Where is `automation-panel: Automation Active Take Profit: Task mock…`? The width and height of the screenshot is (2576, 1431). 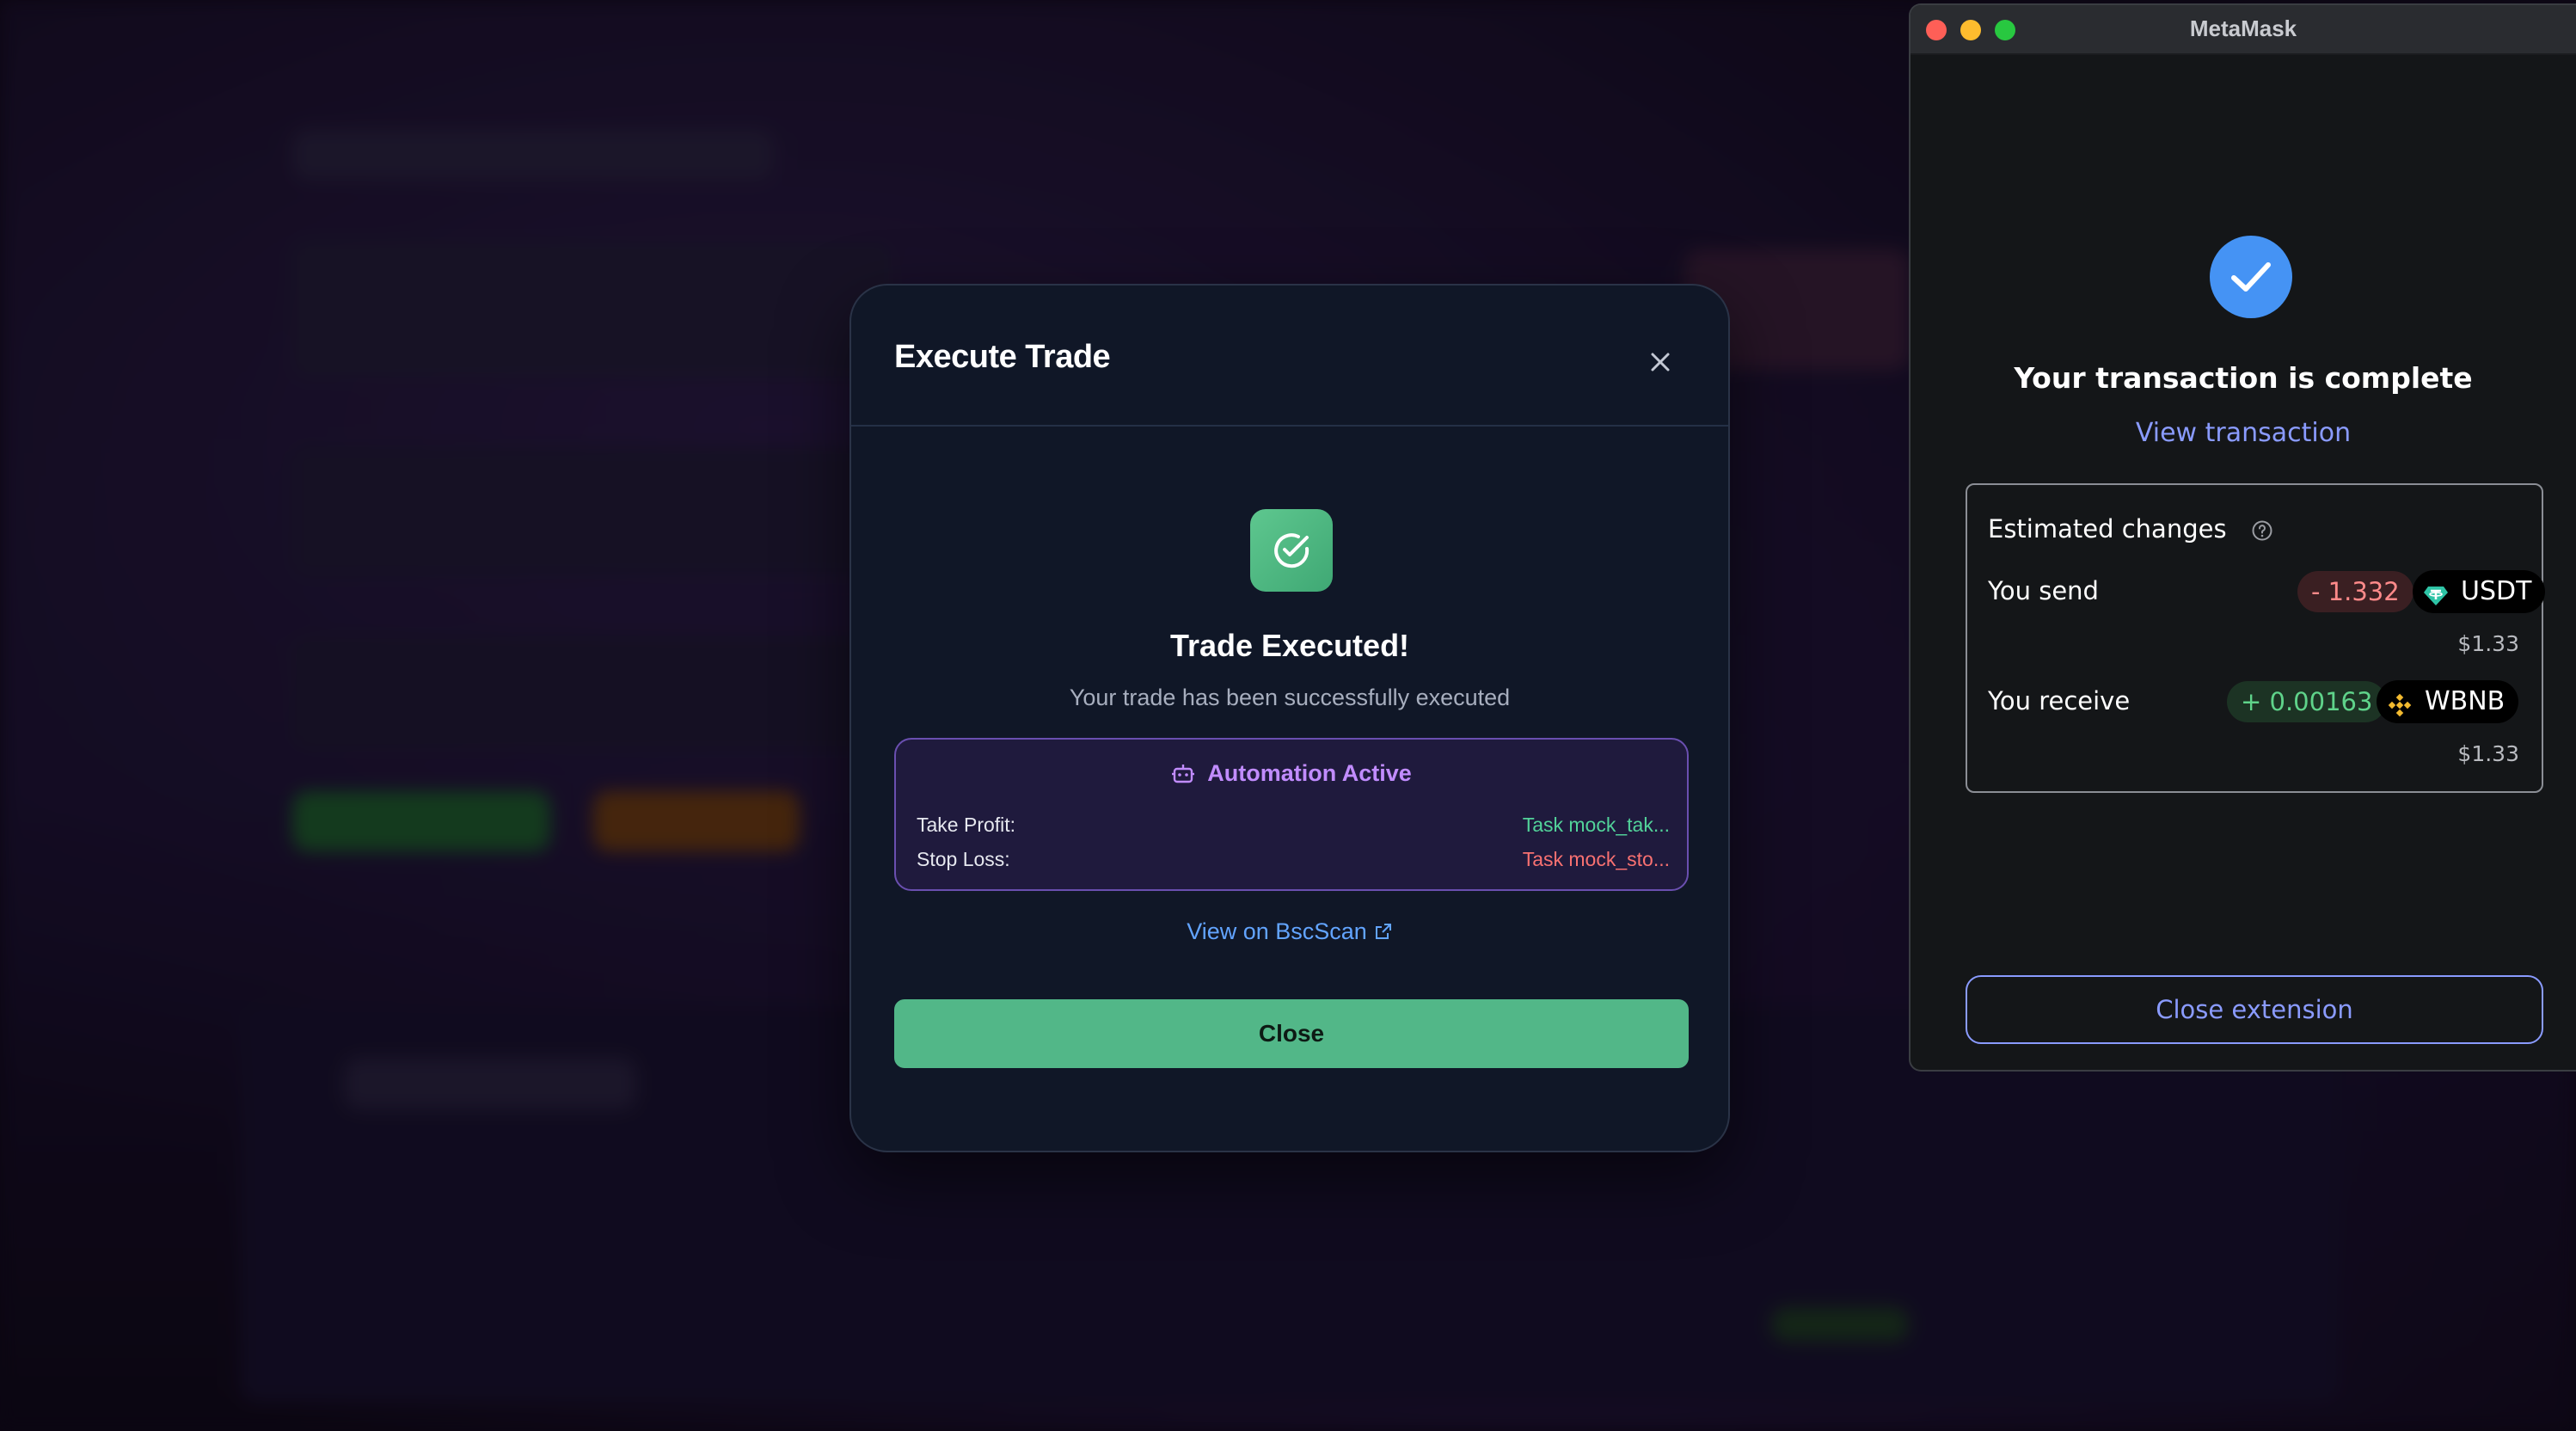 automation-panel: Automation Active Take Profit: Task mock… is located at coordinates (1292, 814).